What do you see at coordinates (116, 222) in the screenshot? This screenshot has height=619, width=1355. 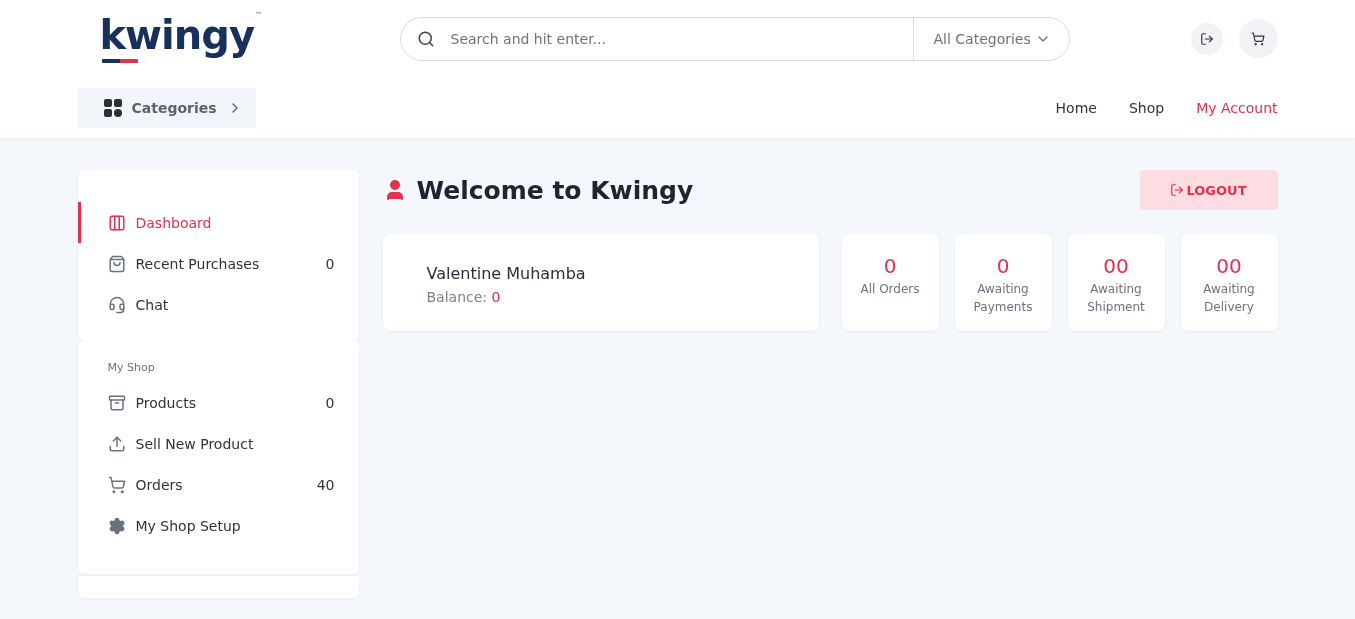 I see `columns-icon` at bounding box center [116, 222].